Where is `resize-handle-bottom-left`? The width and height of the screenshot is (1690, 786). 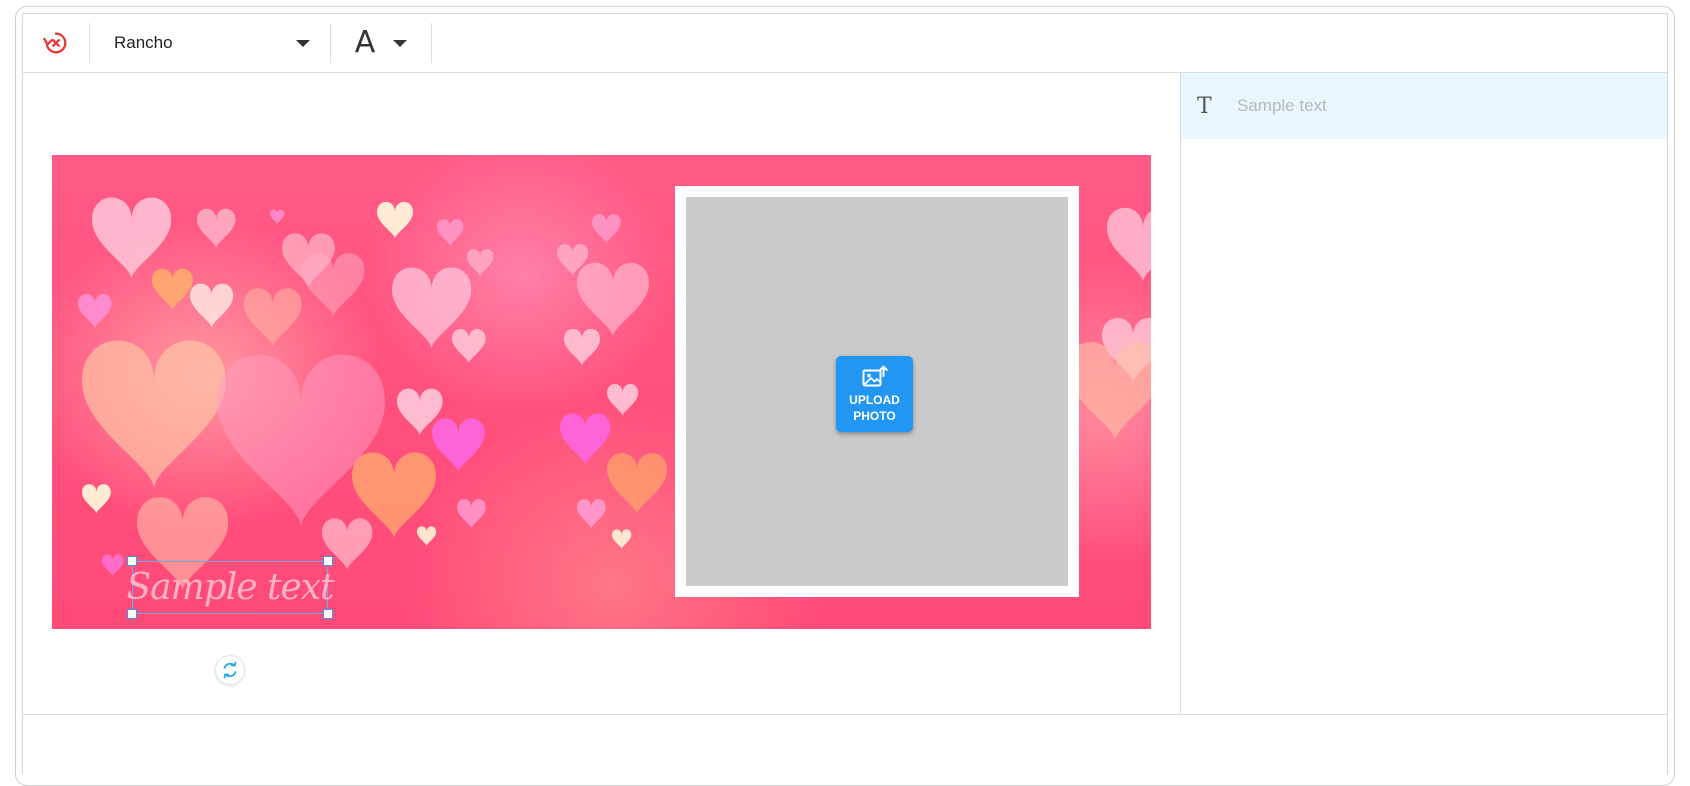 resize-handle-bottom-left is located at coordinates (132, 614).